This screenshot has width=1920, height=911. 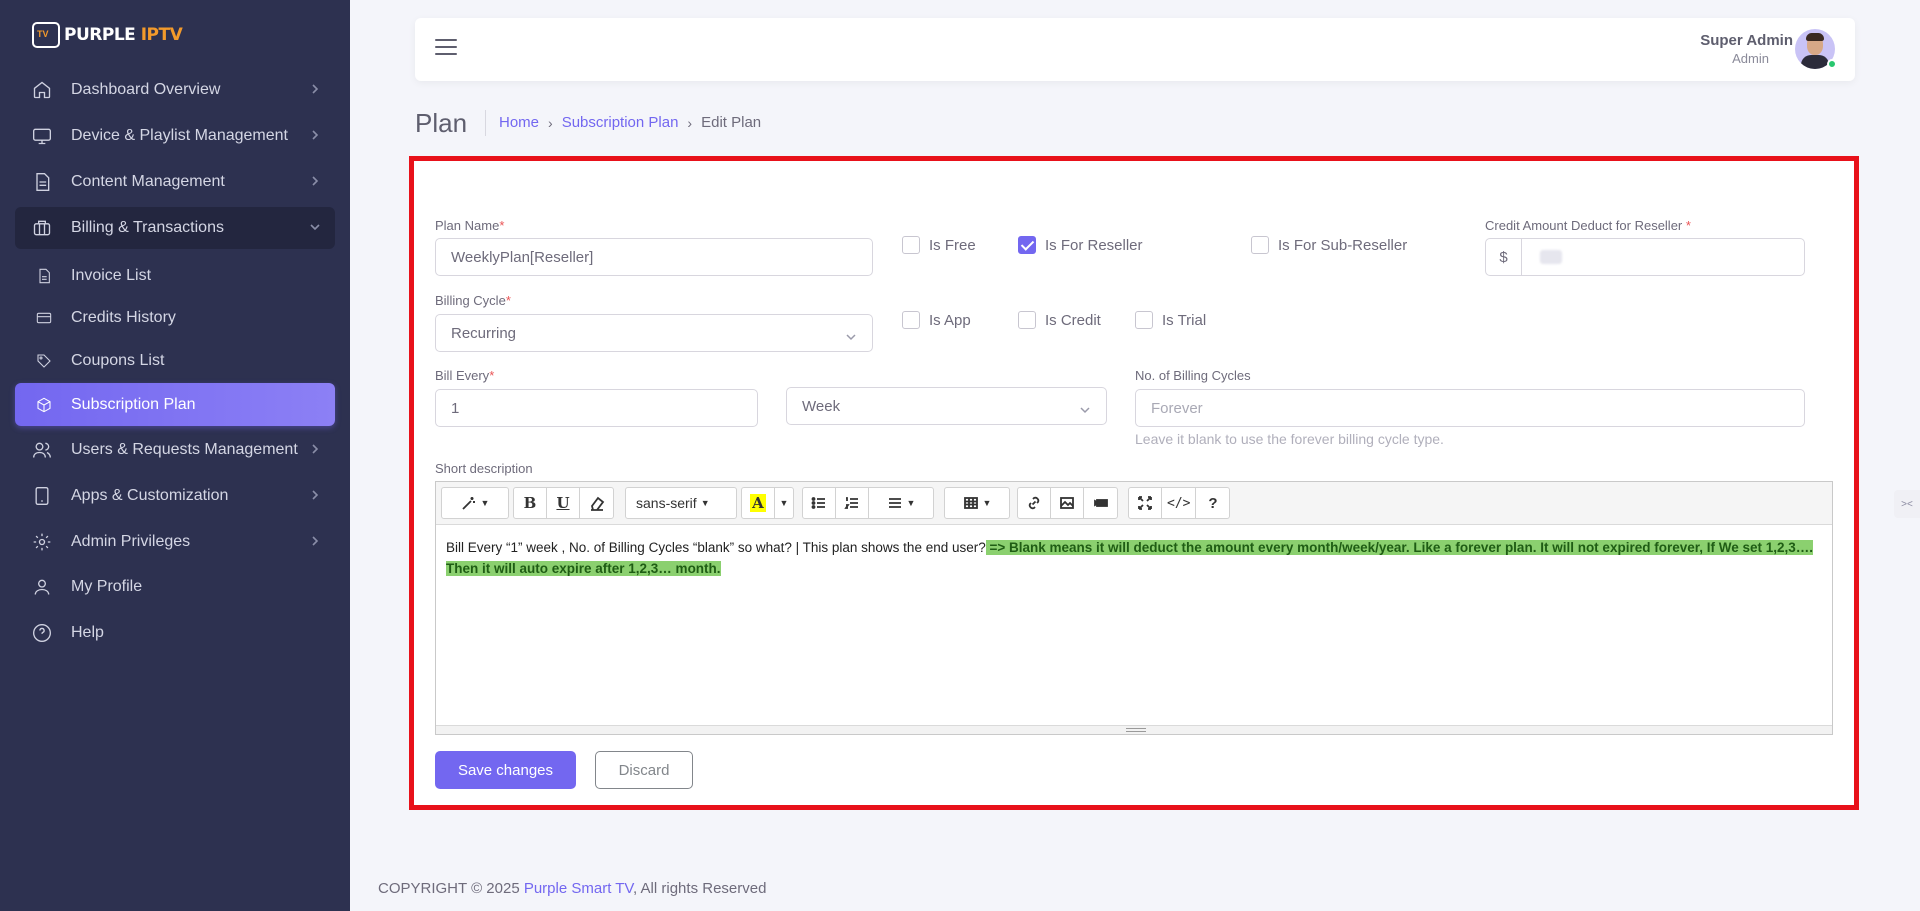 I want to click on video-icon, so click(x=1100, y=503).